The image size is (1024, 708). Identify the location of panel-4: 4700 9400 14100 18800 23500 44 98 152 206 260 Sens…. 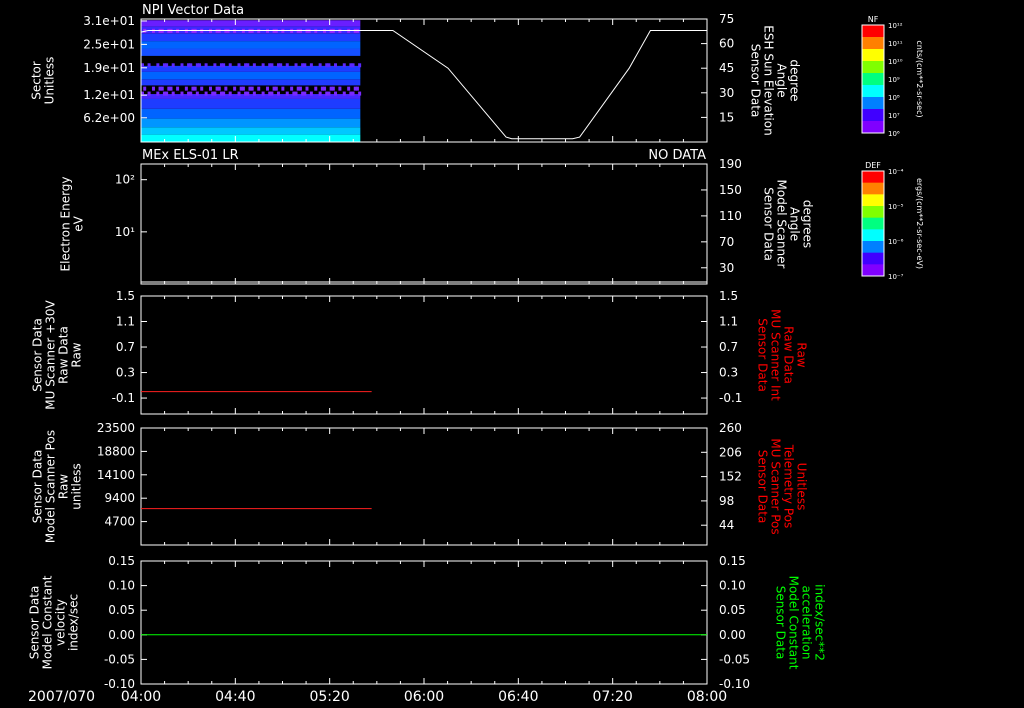
(420, 483).